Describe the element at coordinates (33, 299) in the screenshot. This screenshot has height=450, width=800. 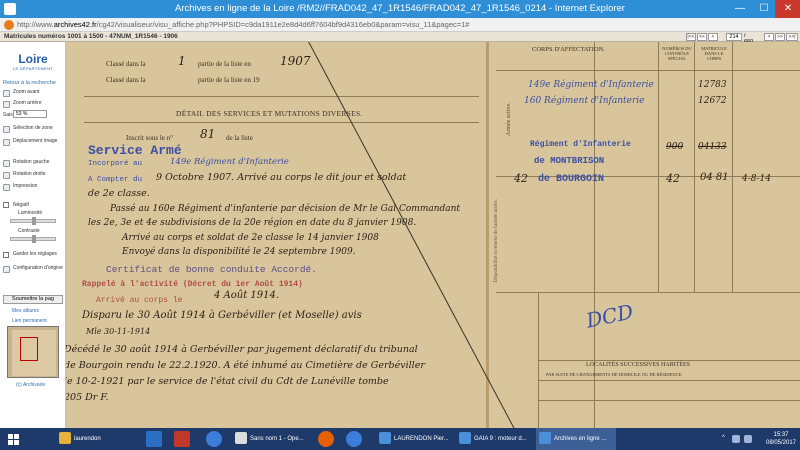
I see `submit-page-button: Soumettre la pag` at that location.